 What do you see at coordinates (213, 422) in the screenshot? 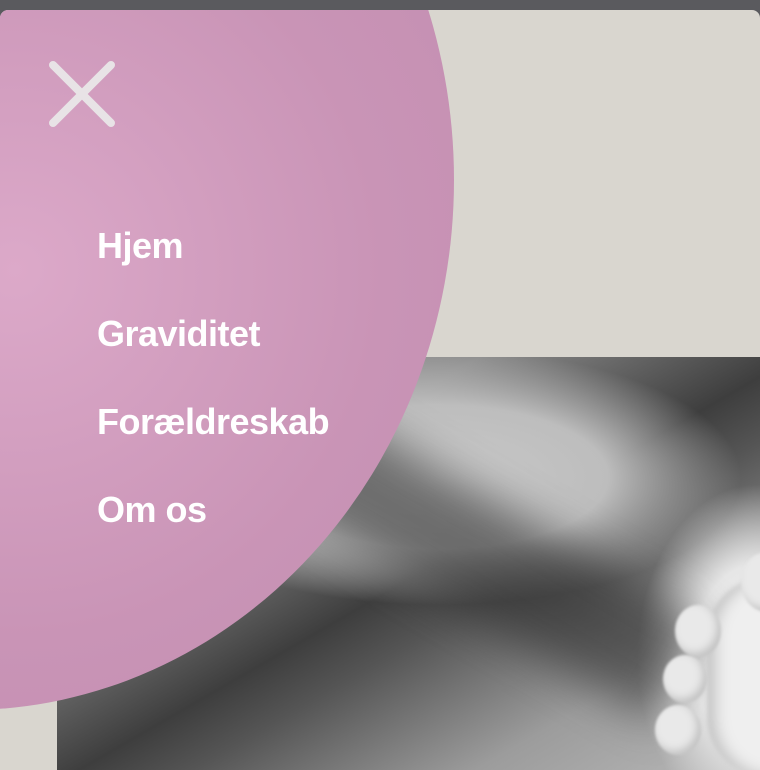
I see `nav-link-foraeldreskab: Forældreskab` at bounding box center [213, 422].